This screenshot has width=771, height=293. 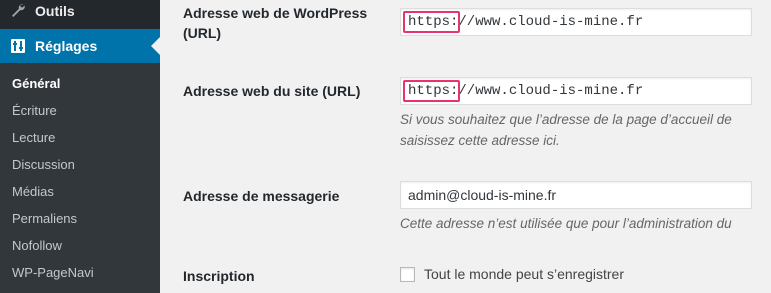 What do you see at coordinates (80, 164) in the screenshot?
I see `submenu-item-discussion: Discussion` at bounding box center [80, 164].